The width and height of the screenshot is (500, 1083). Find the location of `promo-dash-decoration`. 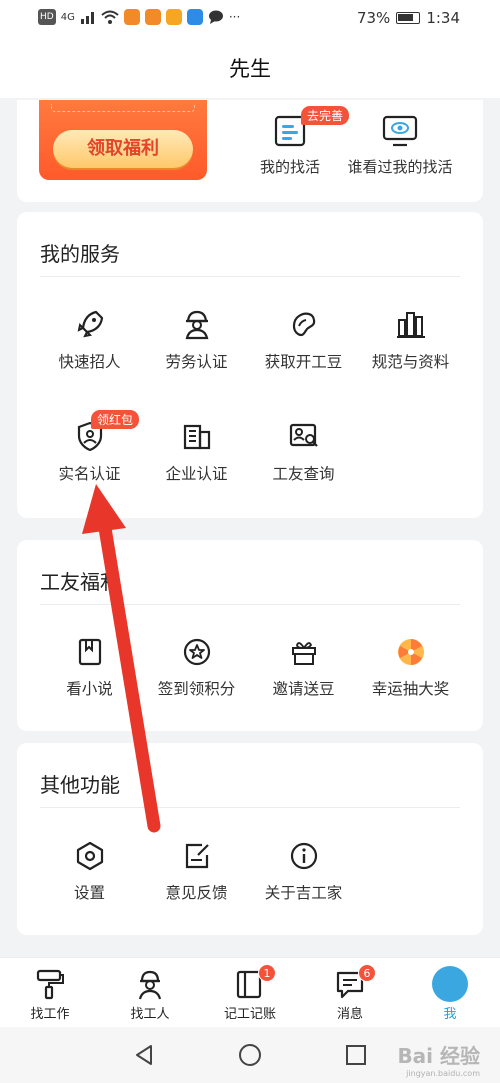

promo-dash-decoration is located at coordinates (123, 108).